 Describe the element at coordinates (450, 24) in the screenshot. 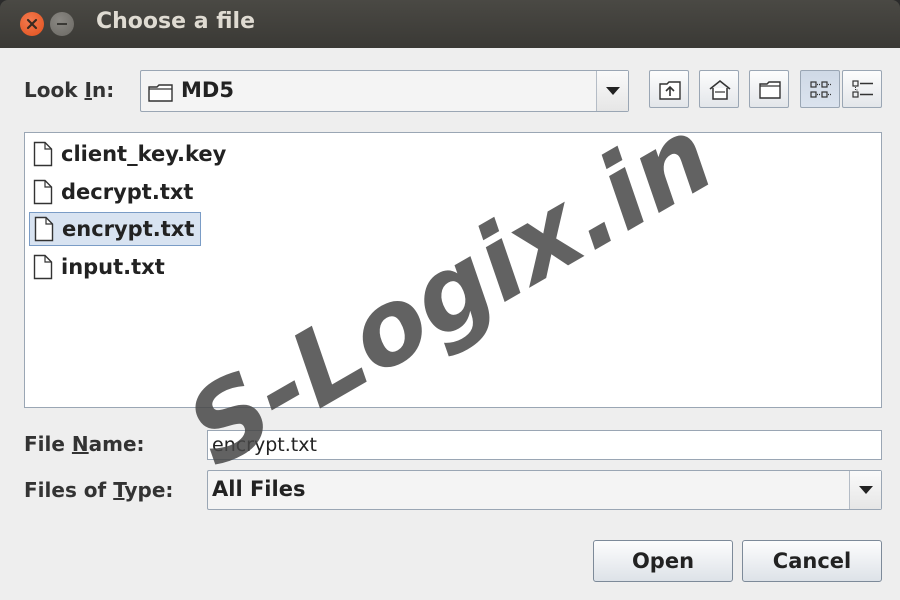

I see `title-bar: Choose a file` at that location.